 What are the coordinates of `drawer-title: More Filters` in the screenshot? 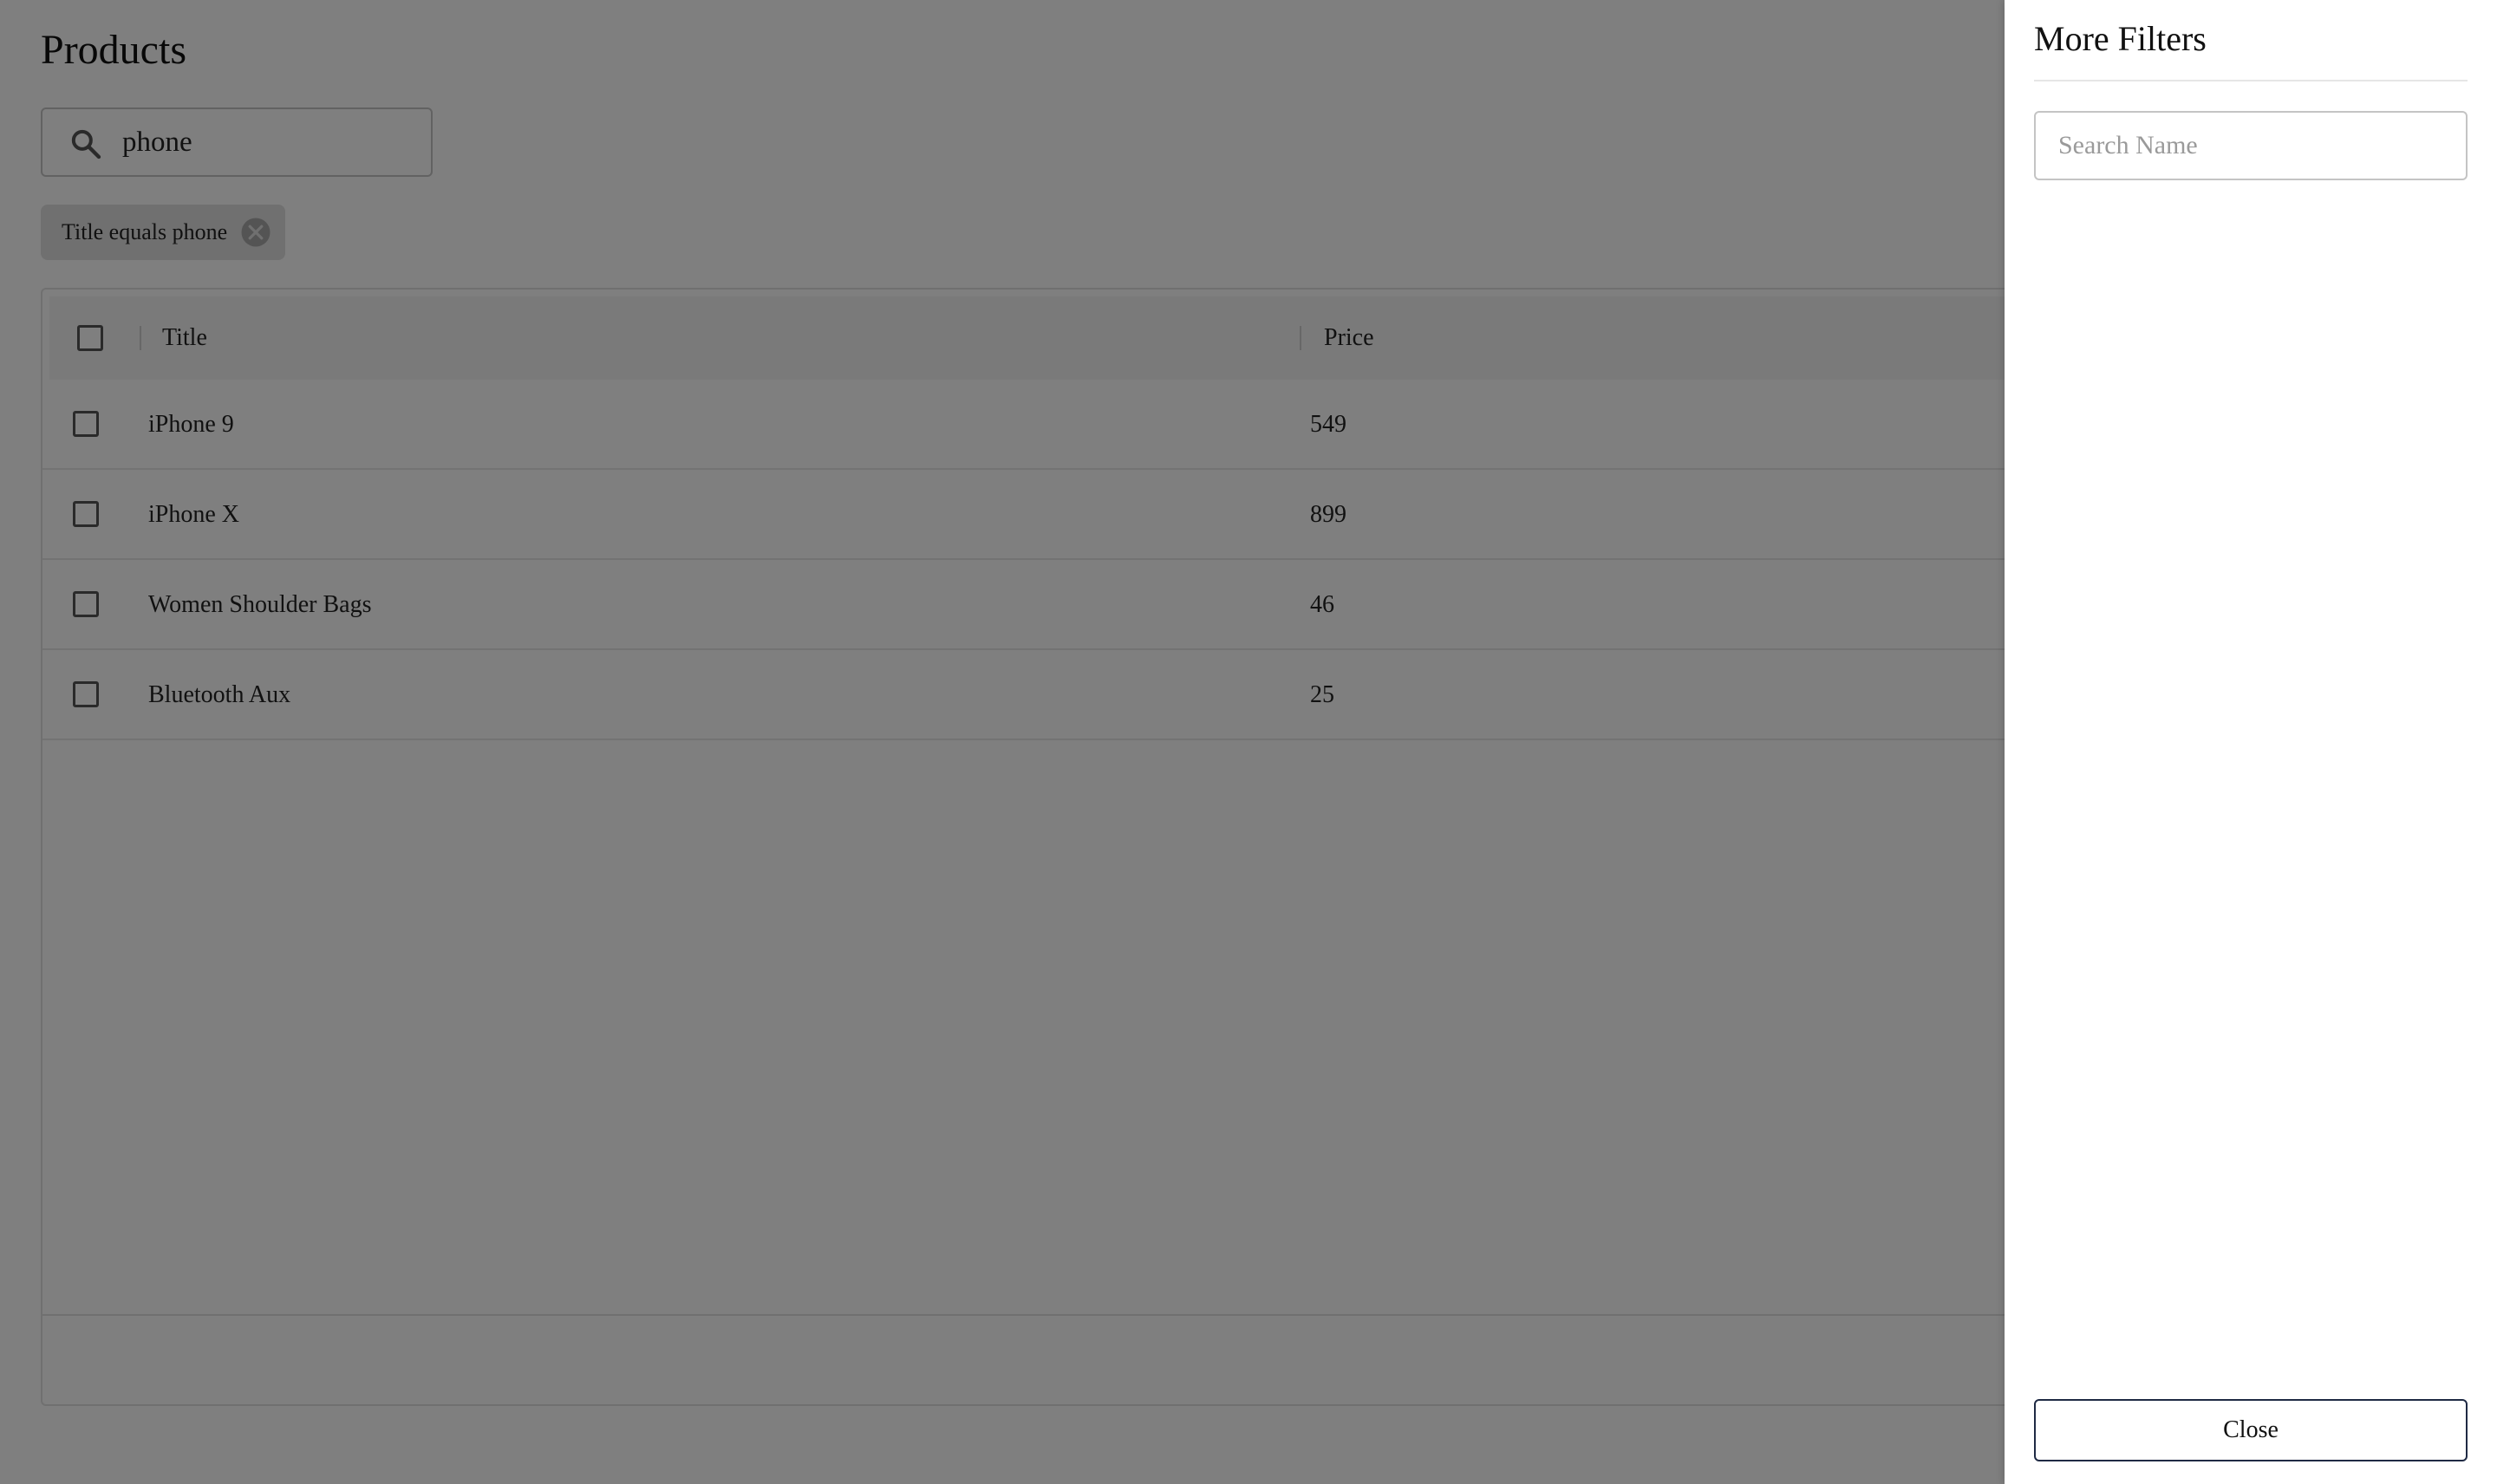 It's located at (2120, 38).